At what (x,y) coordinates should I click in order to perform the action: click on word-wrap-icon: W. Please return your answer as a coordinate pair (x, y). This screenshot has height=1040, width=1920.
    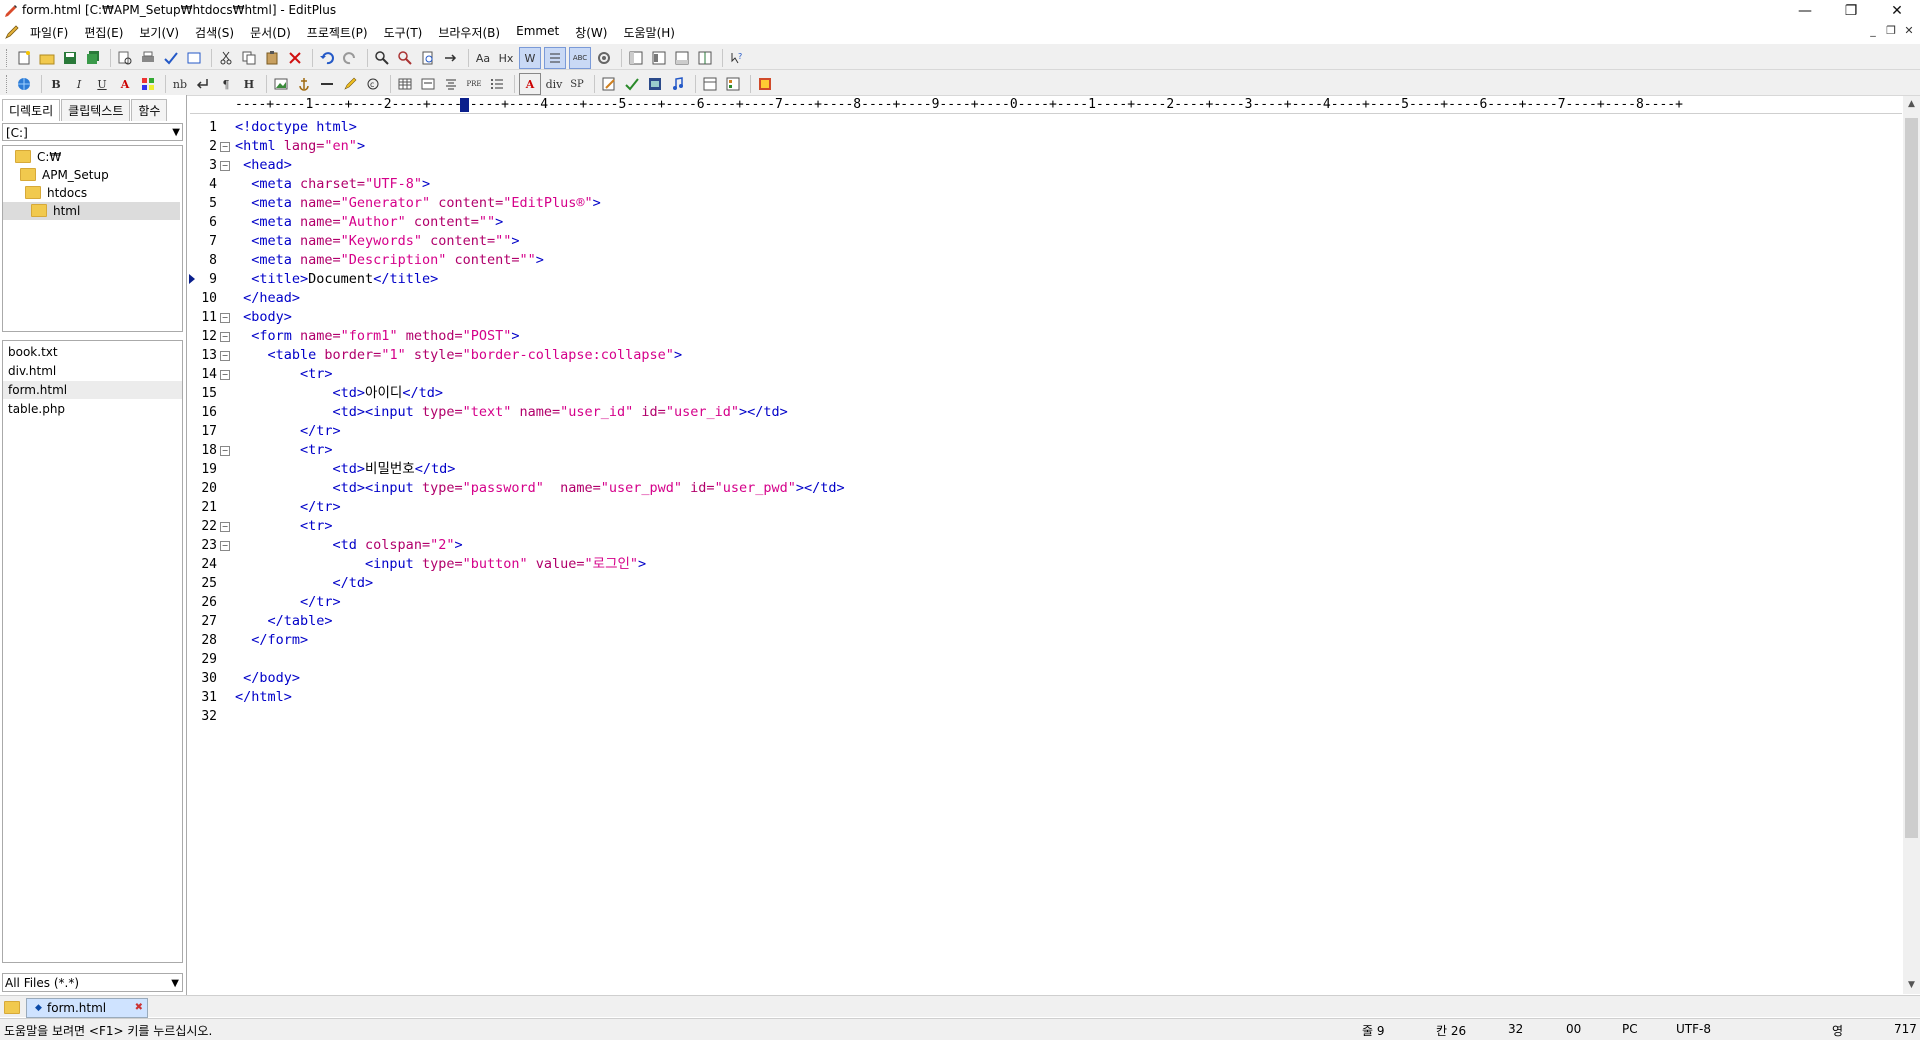
    Looking at the image, I should click on (530, 58).